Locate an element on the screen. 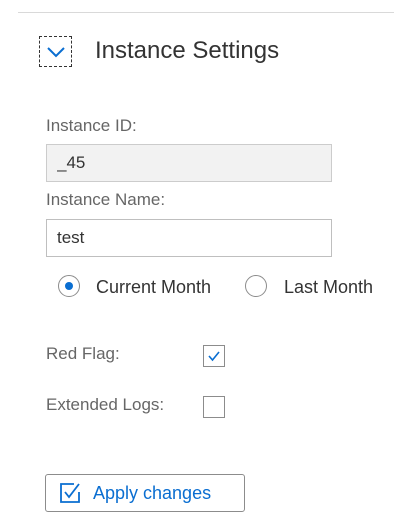  apply-changes-button: Apply changes is located at coordinates (145, 493).